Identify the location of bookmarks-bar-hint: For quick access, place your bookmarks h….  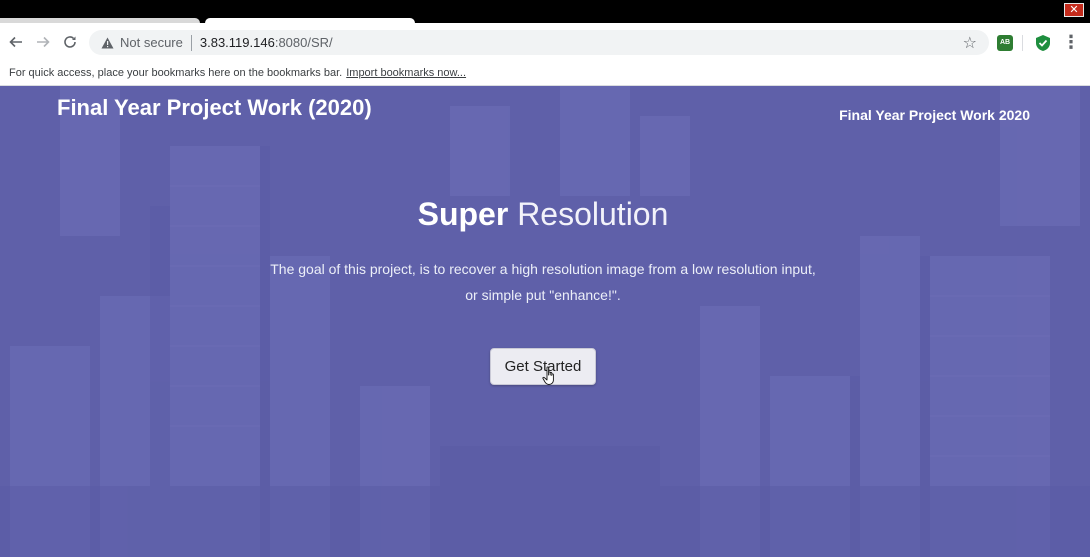
(176, 73).